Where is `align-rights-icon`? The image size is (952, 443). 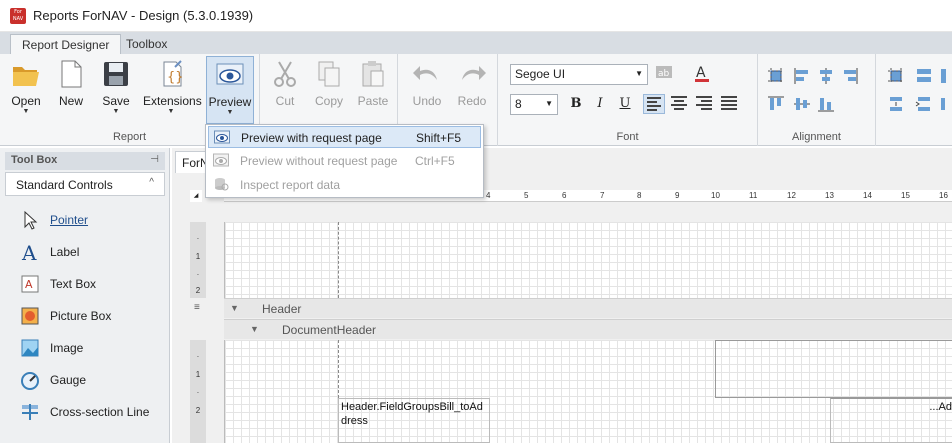 align-rights-icon is located at coordinates (850, 76).